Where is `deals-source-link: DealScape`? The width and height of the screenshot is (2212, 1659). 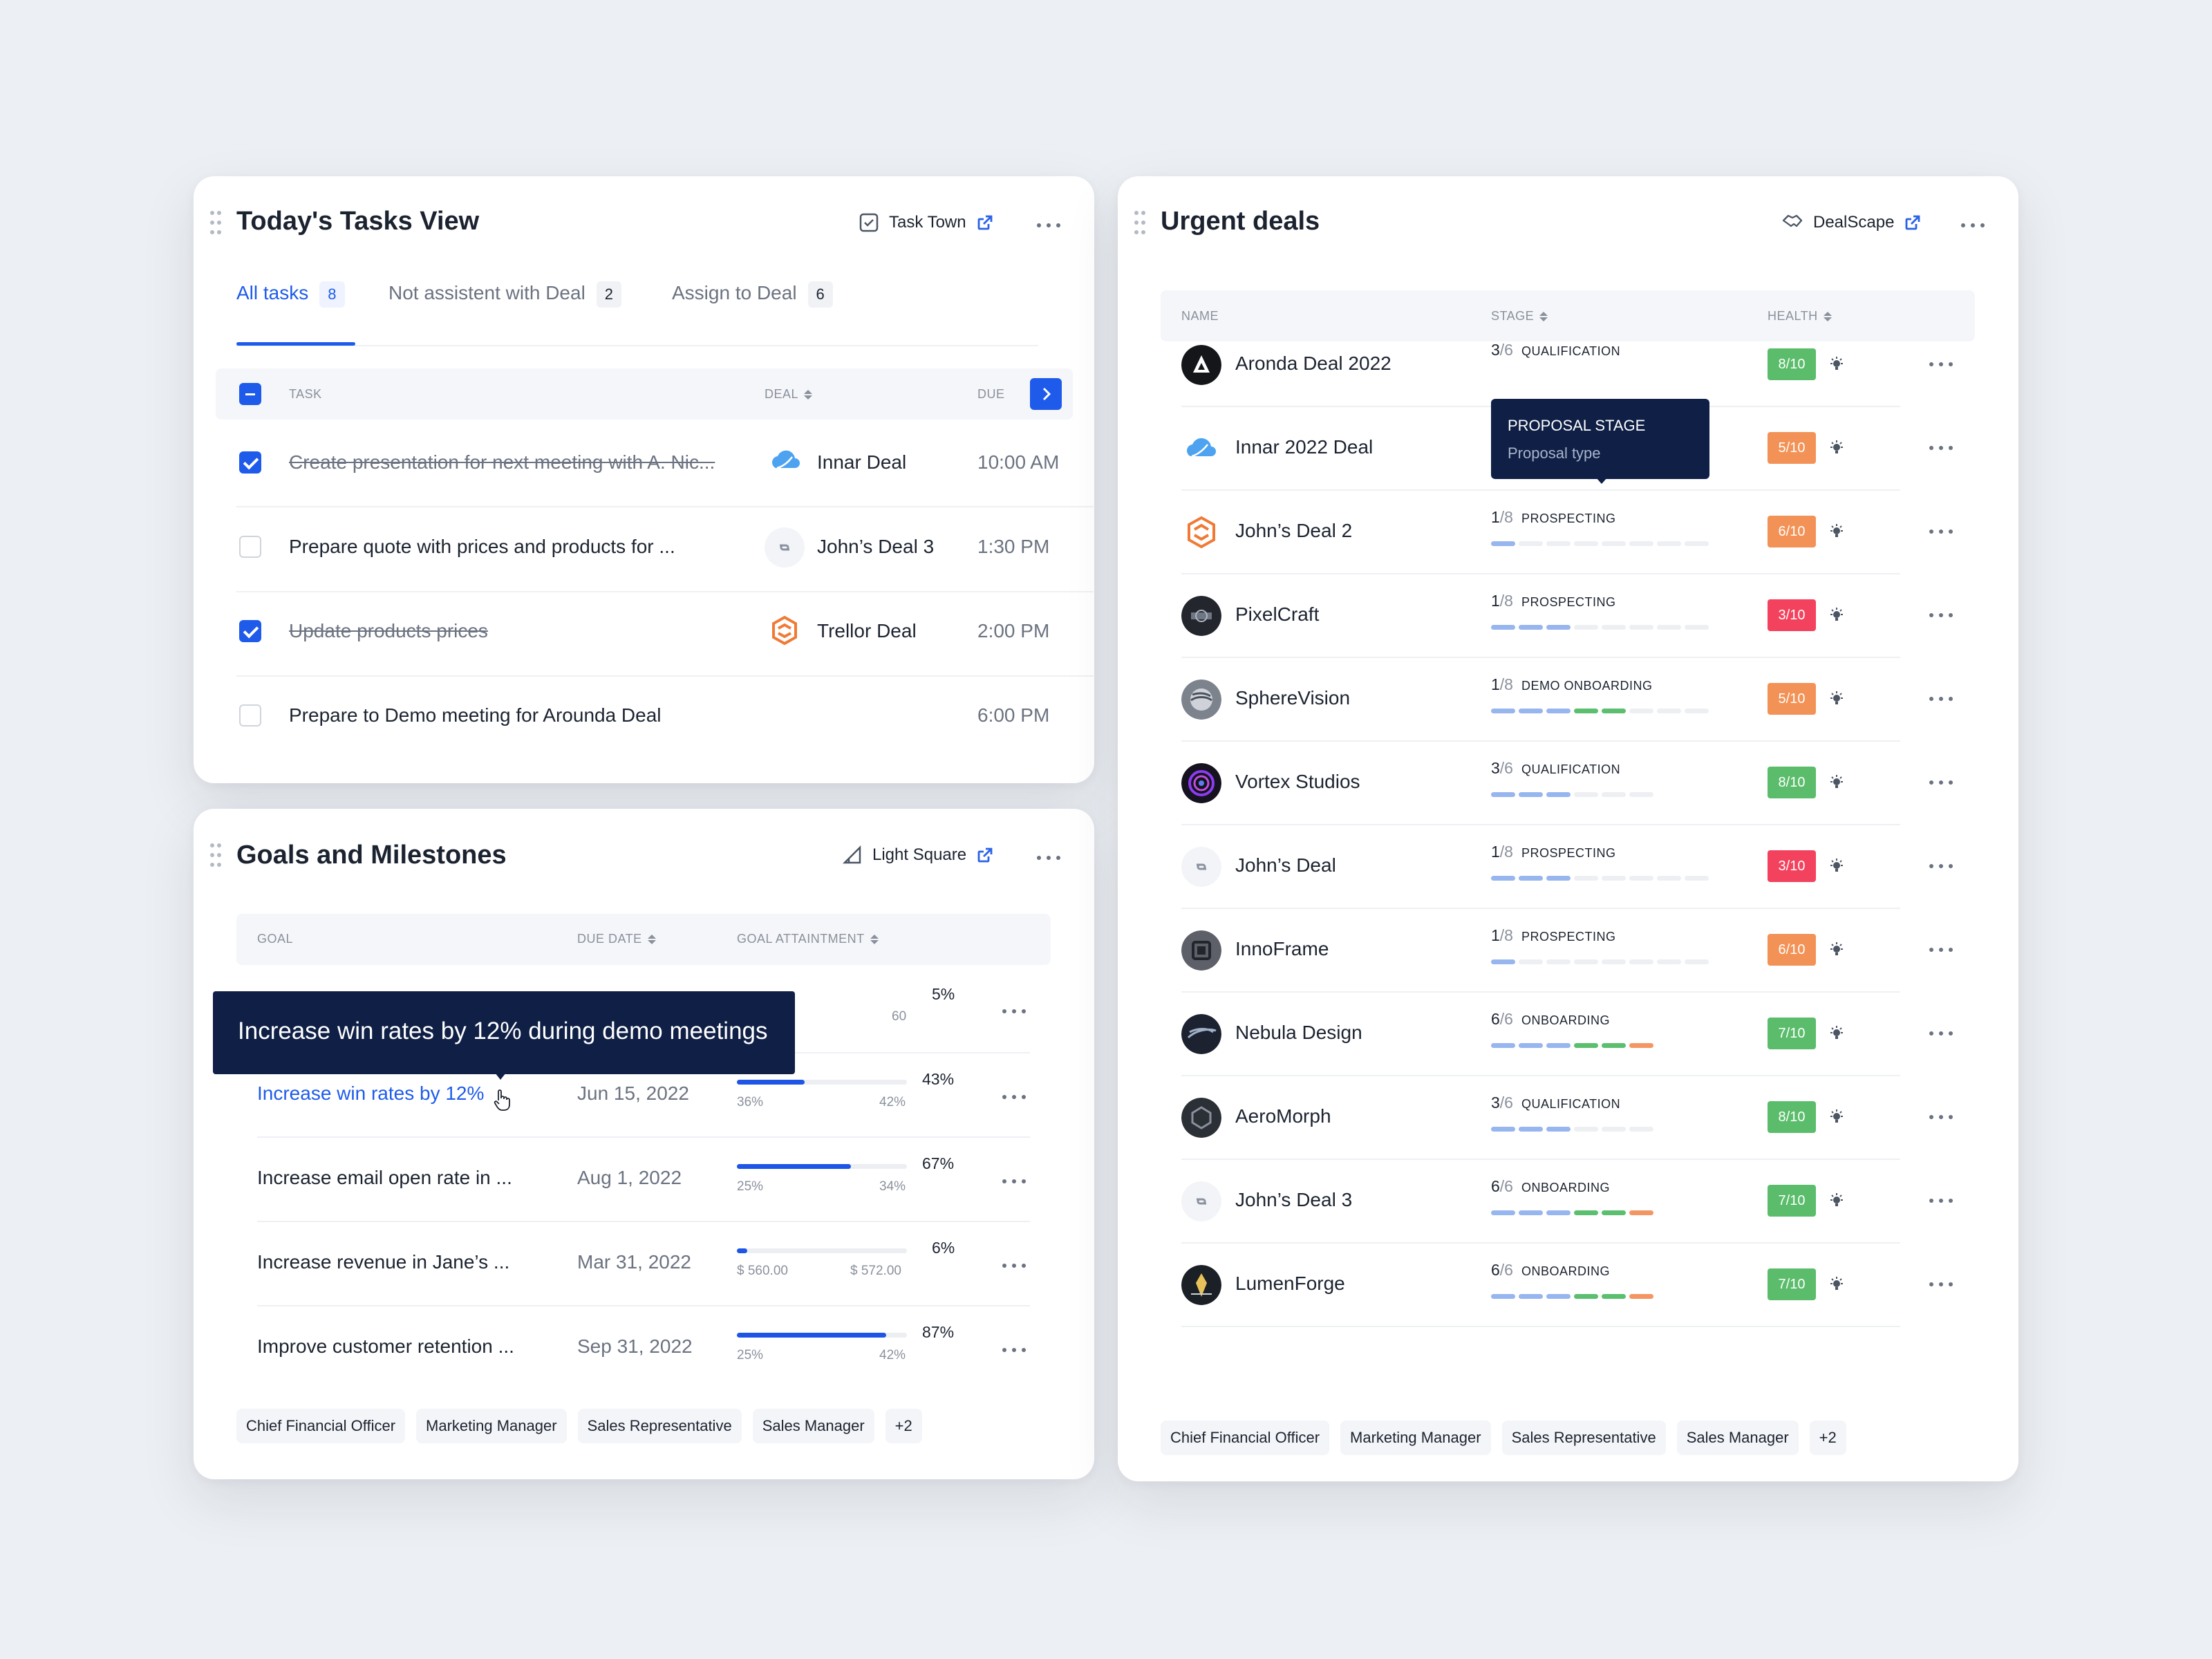
deals-source-link: DealScape is located at coordinates (1851, 222).